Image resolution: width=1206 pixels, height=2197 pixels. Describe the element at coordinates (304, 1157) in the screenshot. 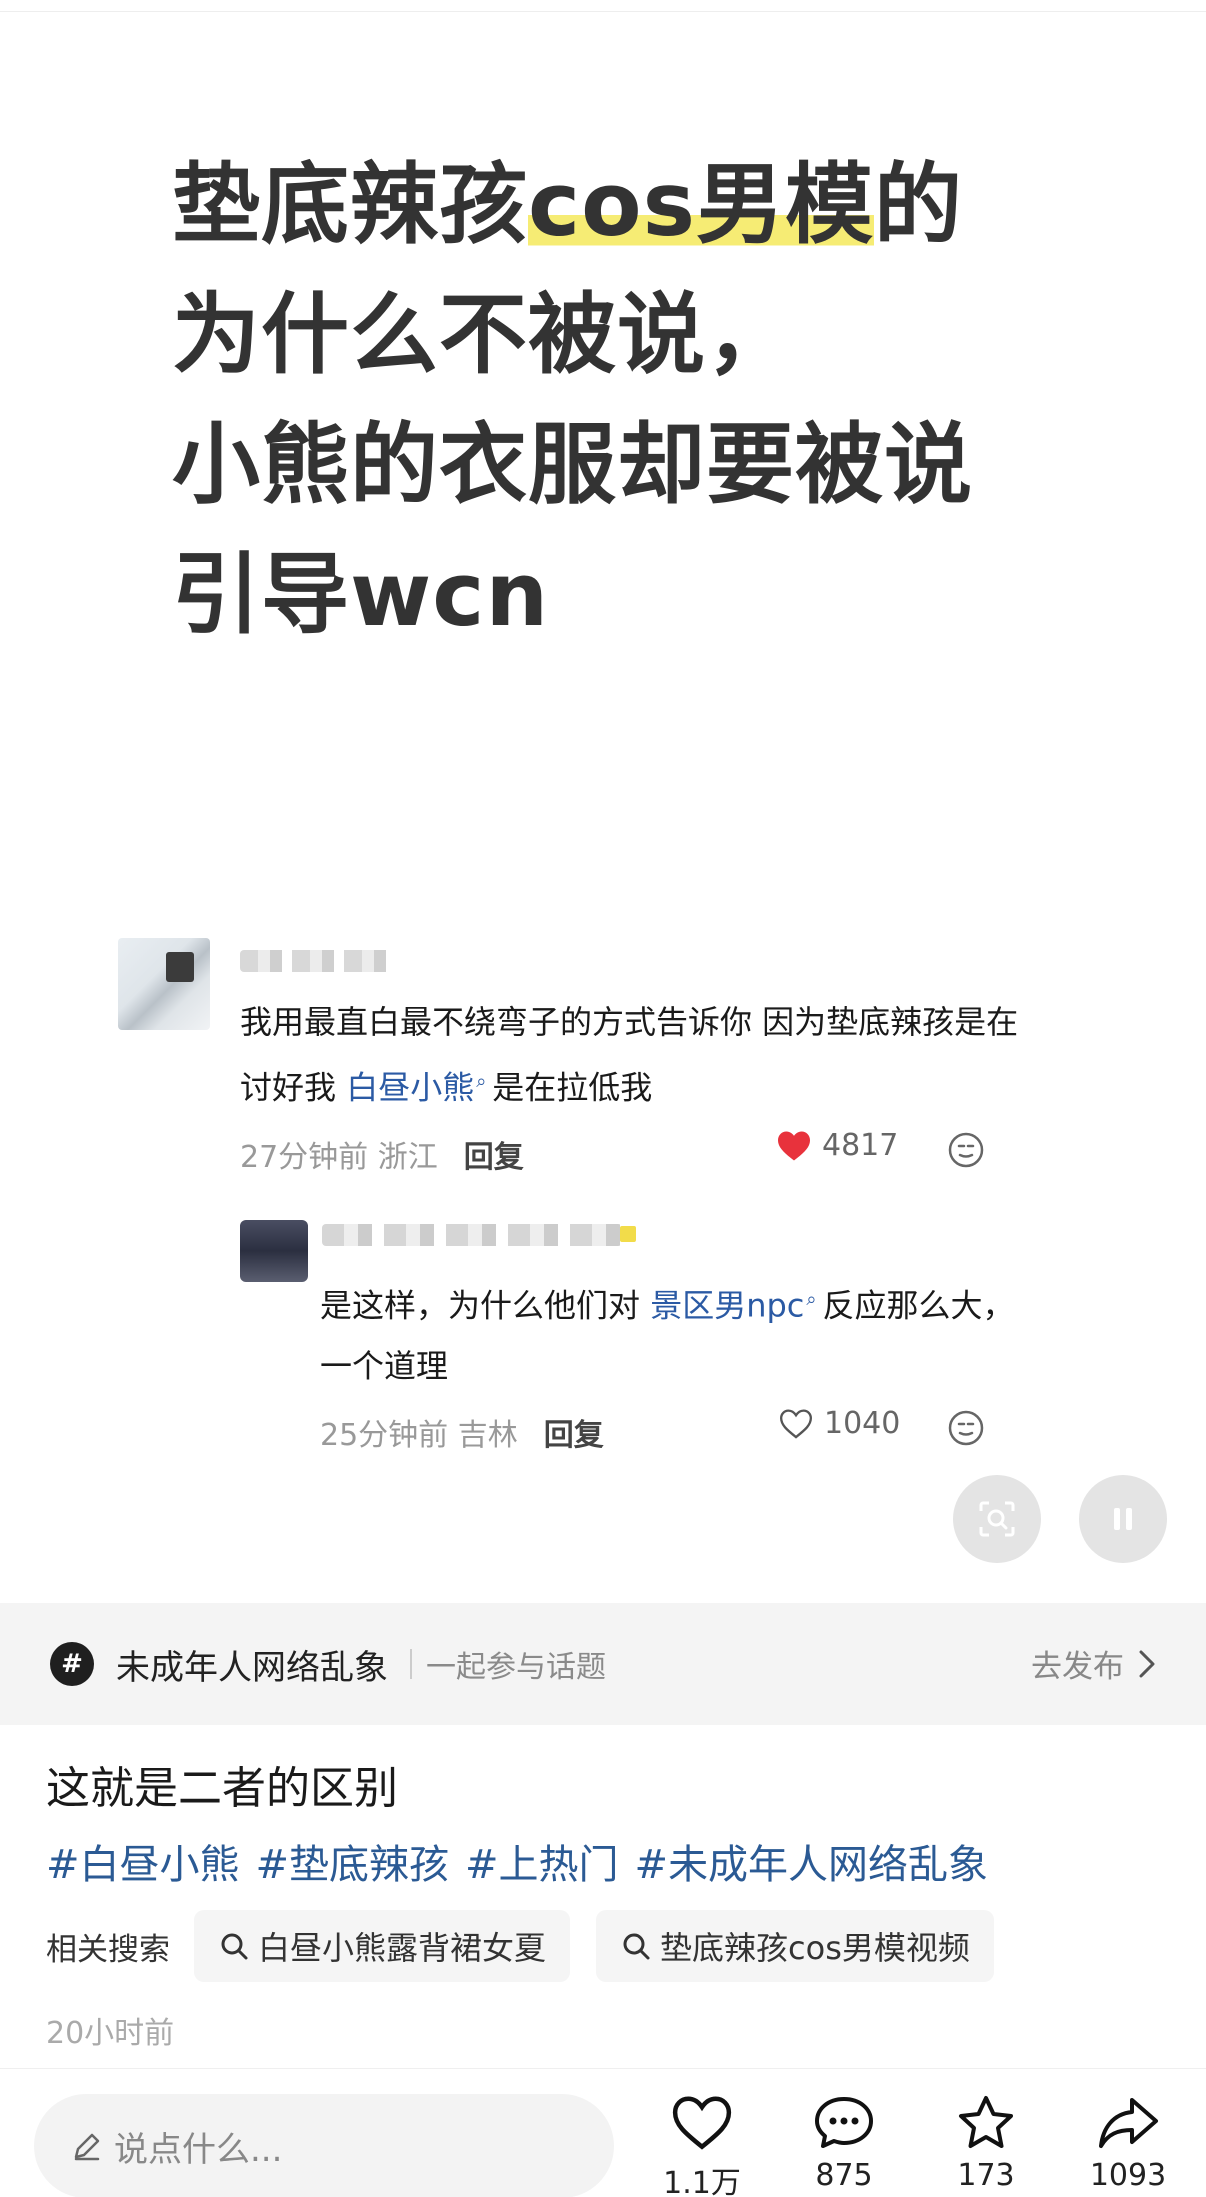

I see `comment-time: 27分钟前` at that location.